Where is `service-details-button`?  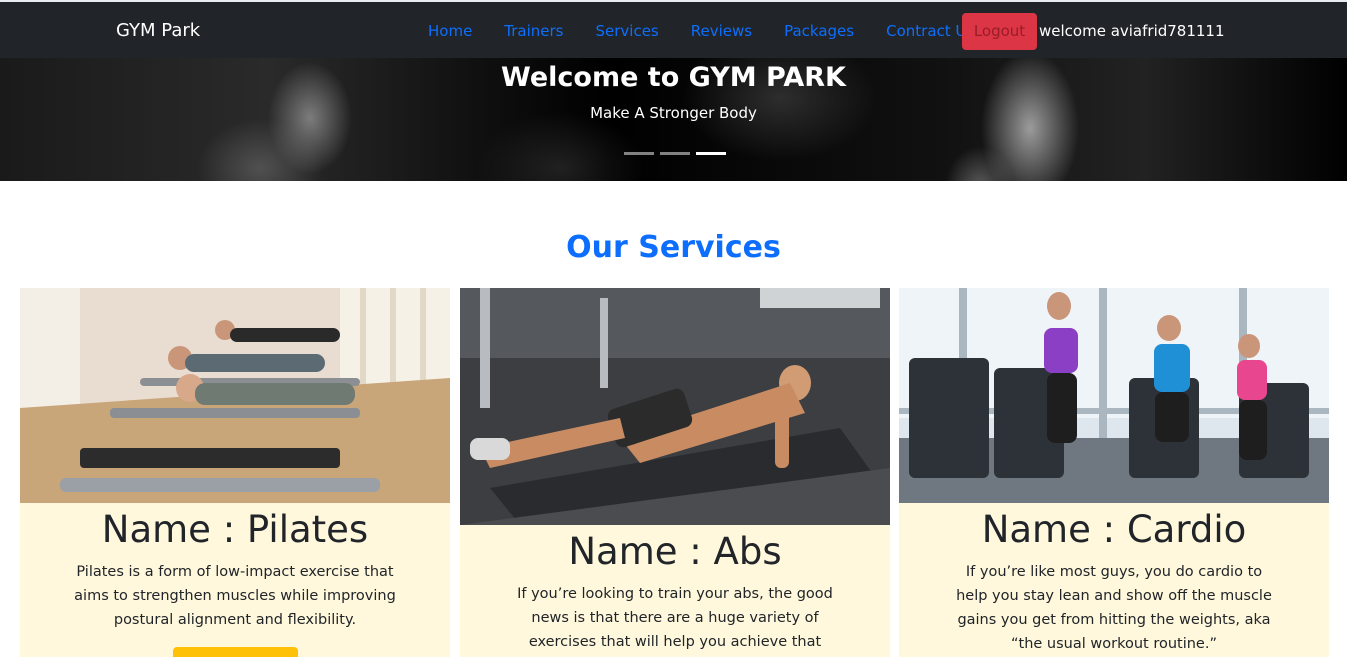 service-details-button is located at coordinates (235, 652).